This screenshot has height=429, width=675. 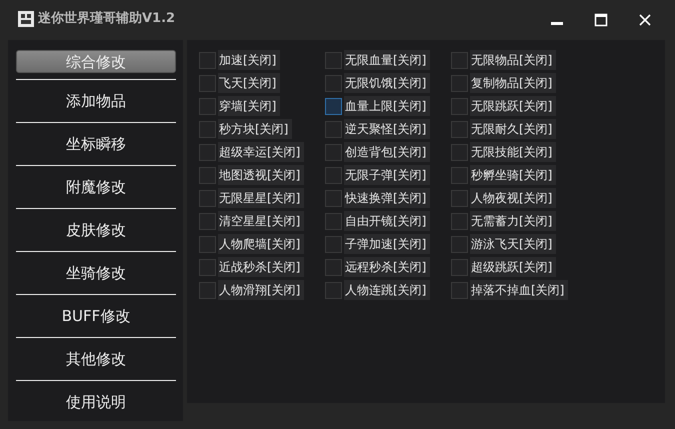 I want to click on option-label: 掉落不掉血[关闭], so click(x=519, y=290).